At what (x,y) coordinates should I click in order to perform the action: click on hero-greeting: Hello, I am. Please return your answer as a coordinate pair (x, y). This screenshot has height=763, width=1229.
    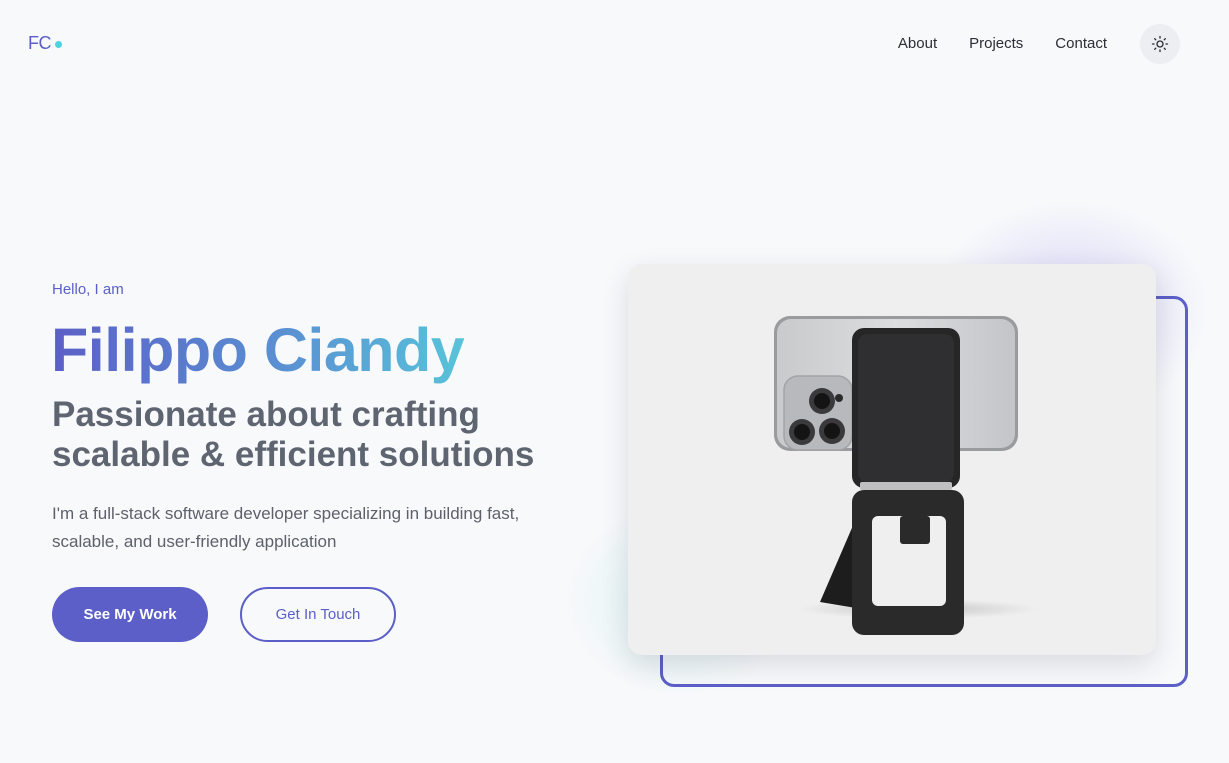
    Looking at the image, I should click on (88, 289).